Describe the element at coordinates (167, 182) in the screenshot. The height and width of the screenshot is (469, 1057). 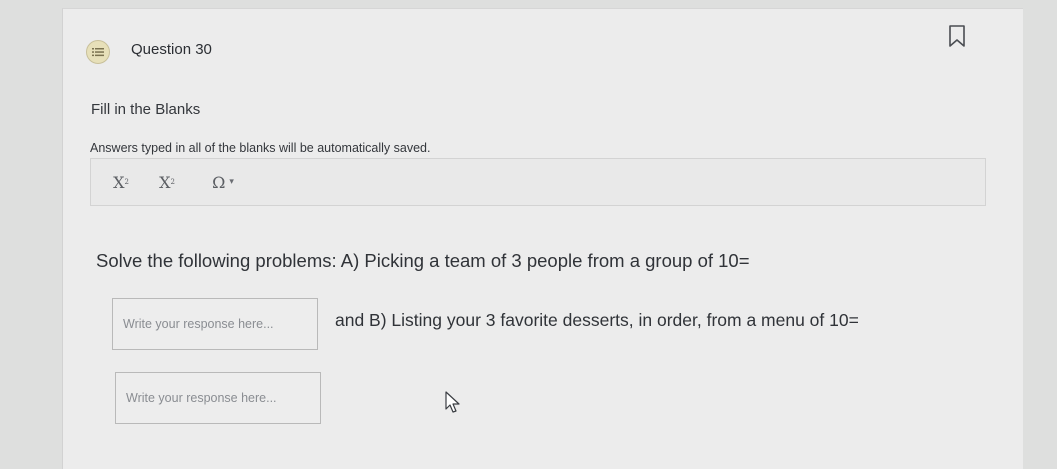
I see `superscript-icon: X2` at that location.